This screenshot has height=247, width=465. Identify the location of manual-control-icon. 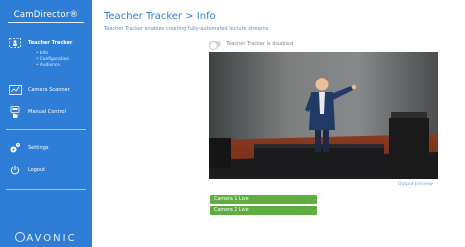
(15, 111).